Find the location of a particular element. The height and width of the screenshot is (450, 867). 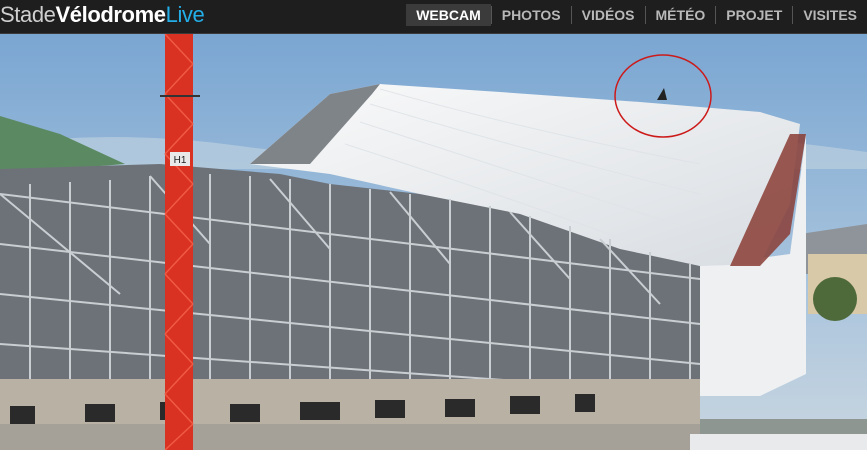

nav-videos: VIDÉOS is located at coordinates (608, 15).